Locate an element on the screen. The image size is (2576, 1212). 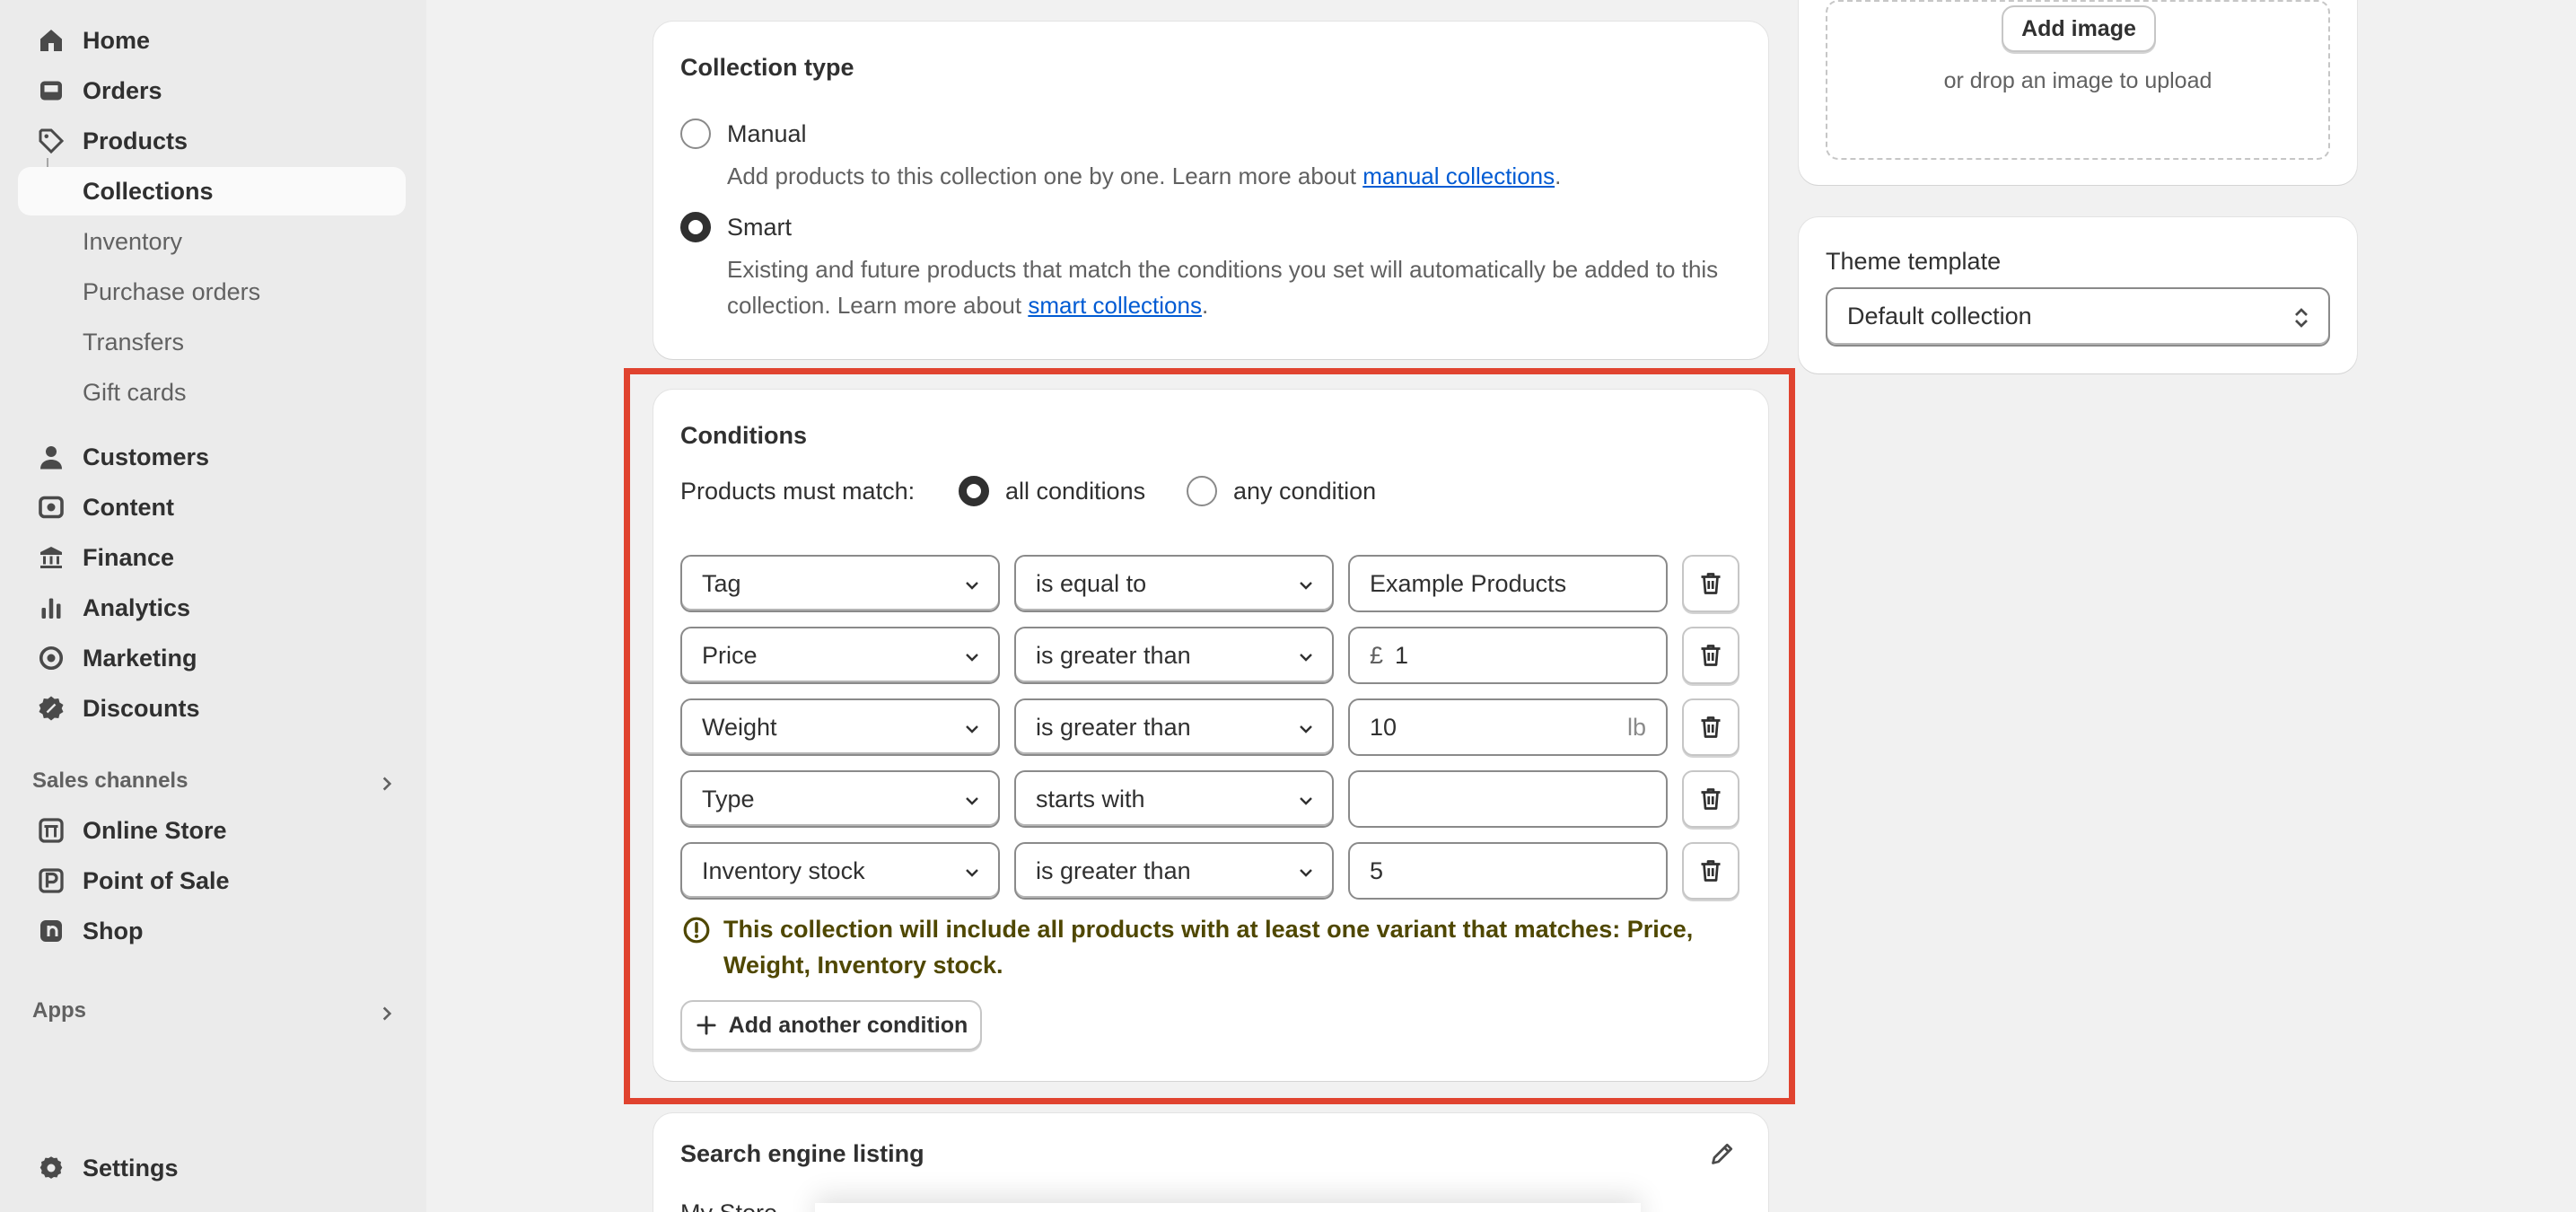
sidebar-item-label: Orders is located at coordinates (122, 90).